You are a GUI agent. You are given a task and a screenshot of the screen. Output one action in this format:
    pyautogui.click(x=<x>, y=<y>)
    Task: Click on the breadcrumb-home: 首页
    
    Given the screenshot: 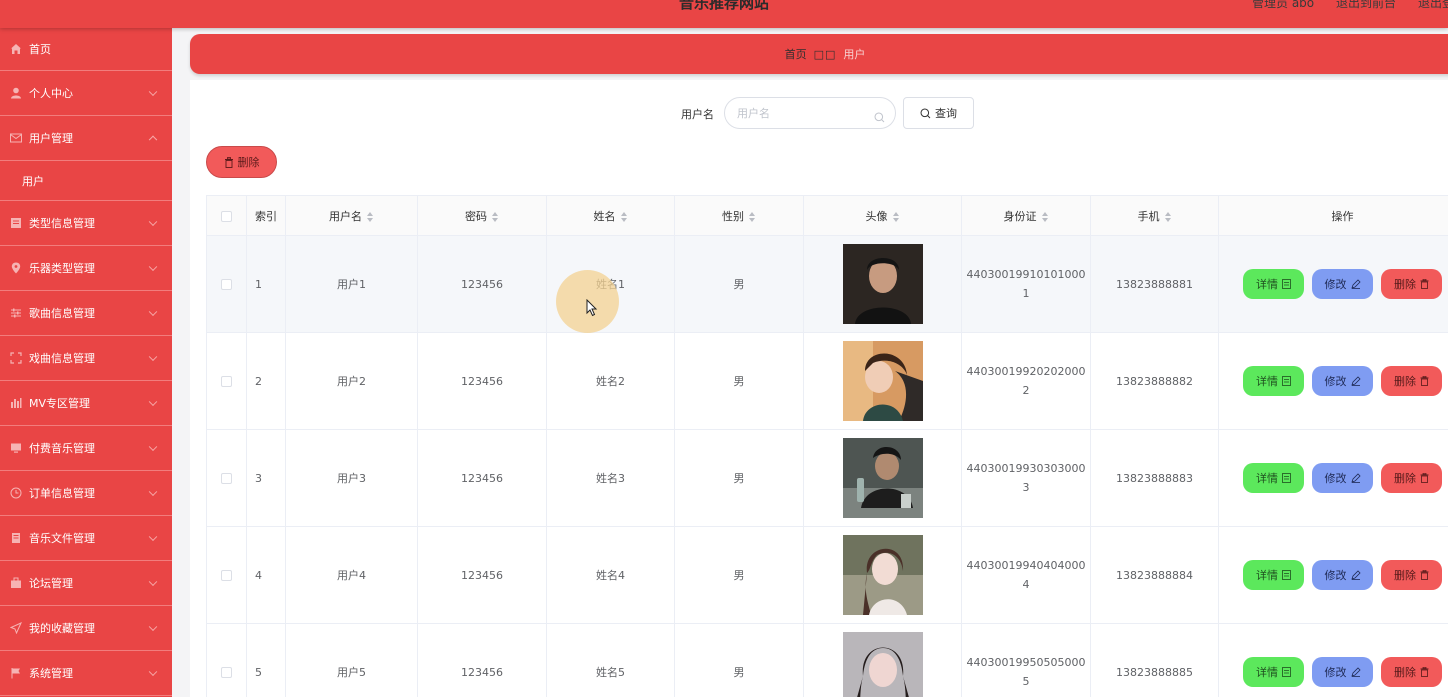 What is the action you would take?
    pyautogui.click(x=796, y=54)
    